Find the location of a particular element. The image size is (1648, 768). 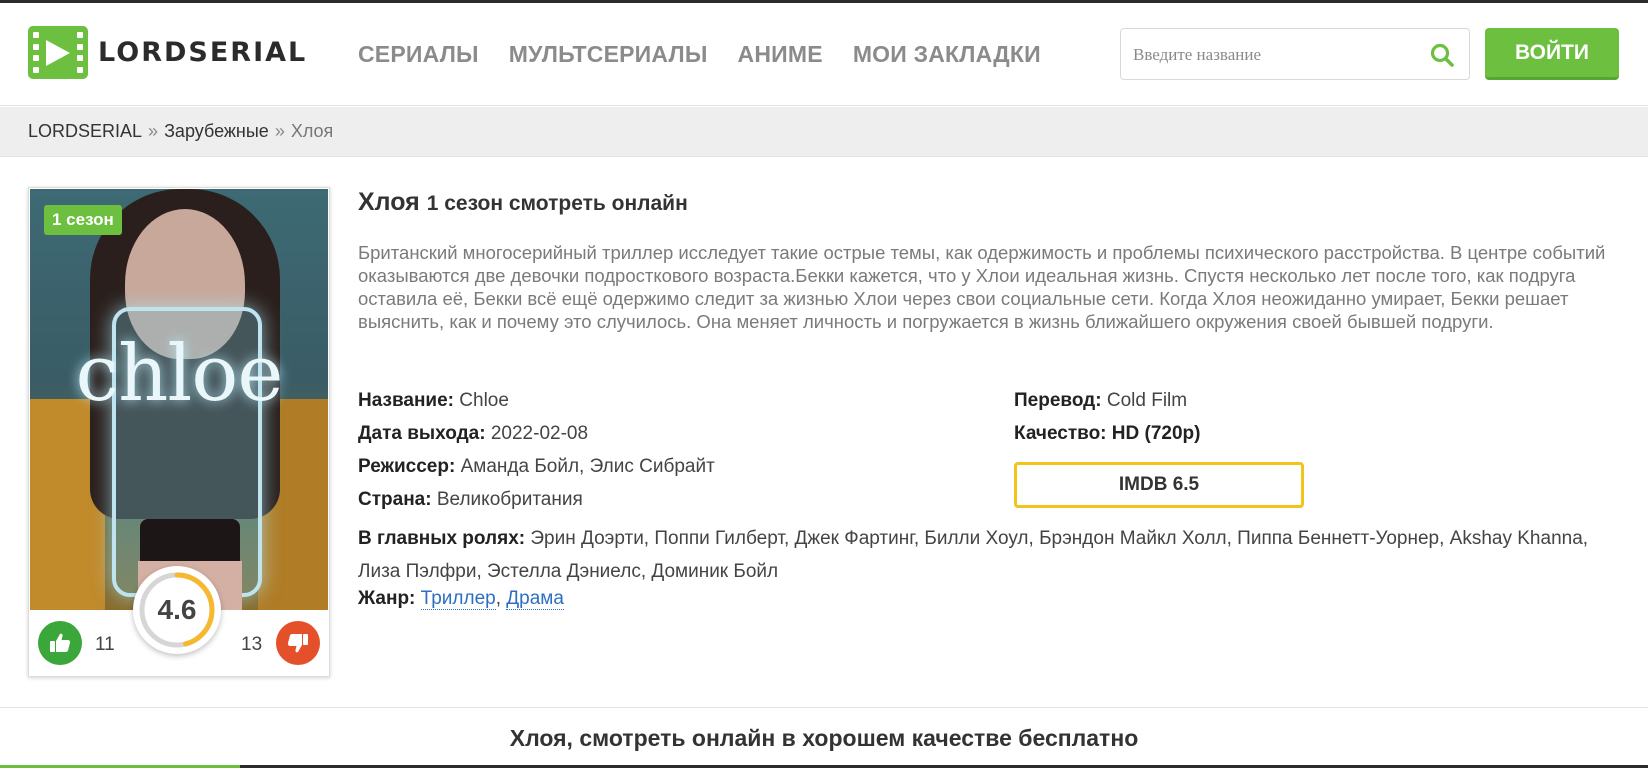

breadcrumb-current: Хлоя is located at coordinates (312, 131).